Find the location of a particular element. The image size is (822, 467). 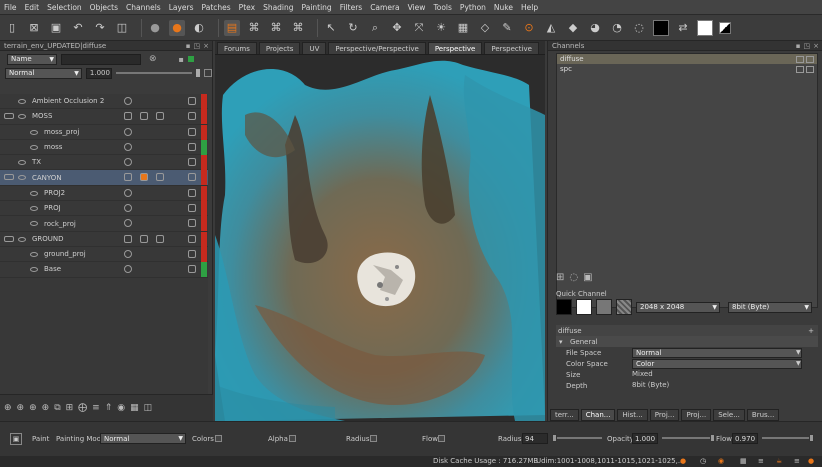

layer-row: rock_proj is located at coordinates (104, 224).